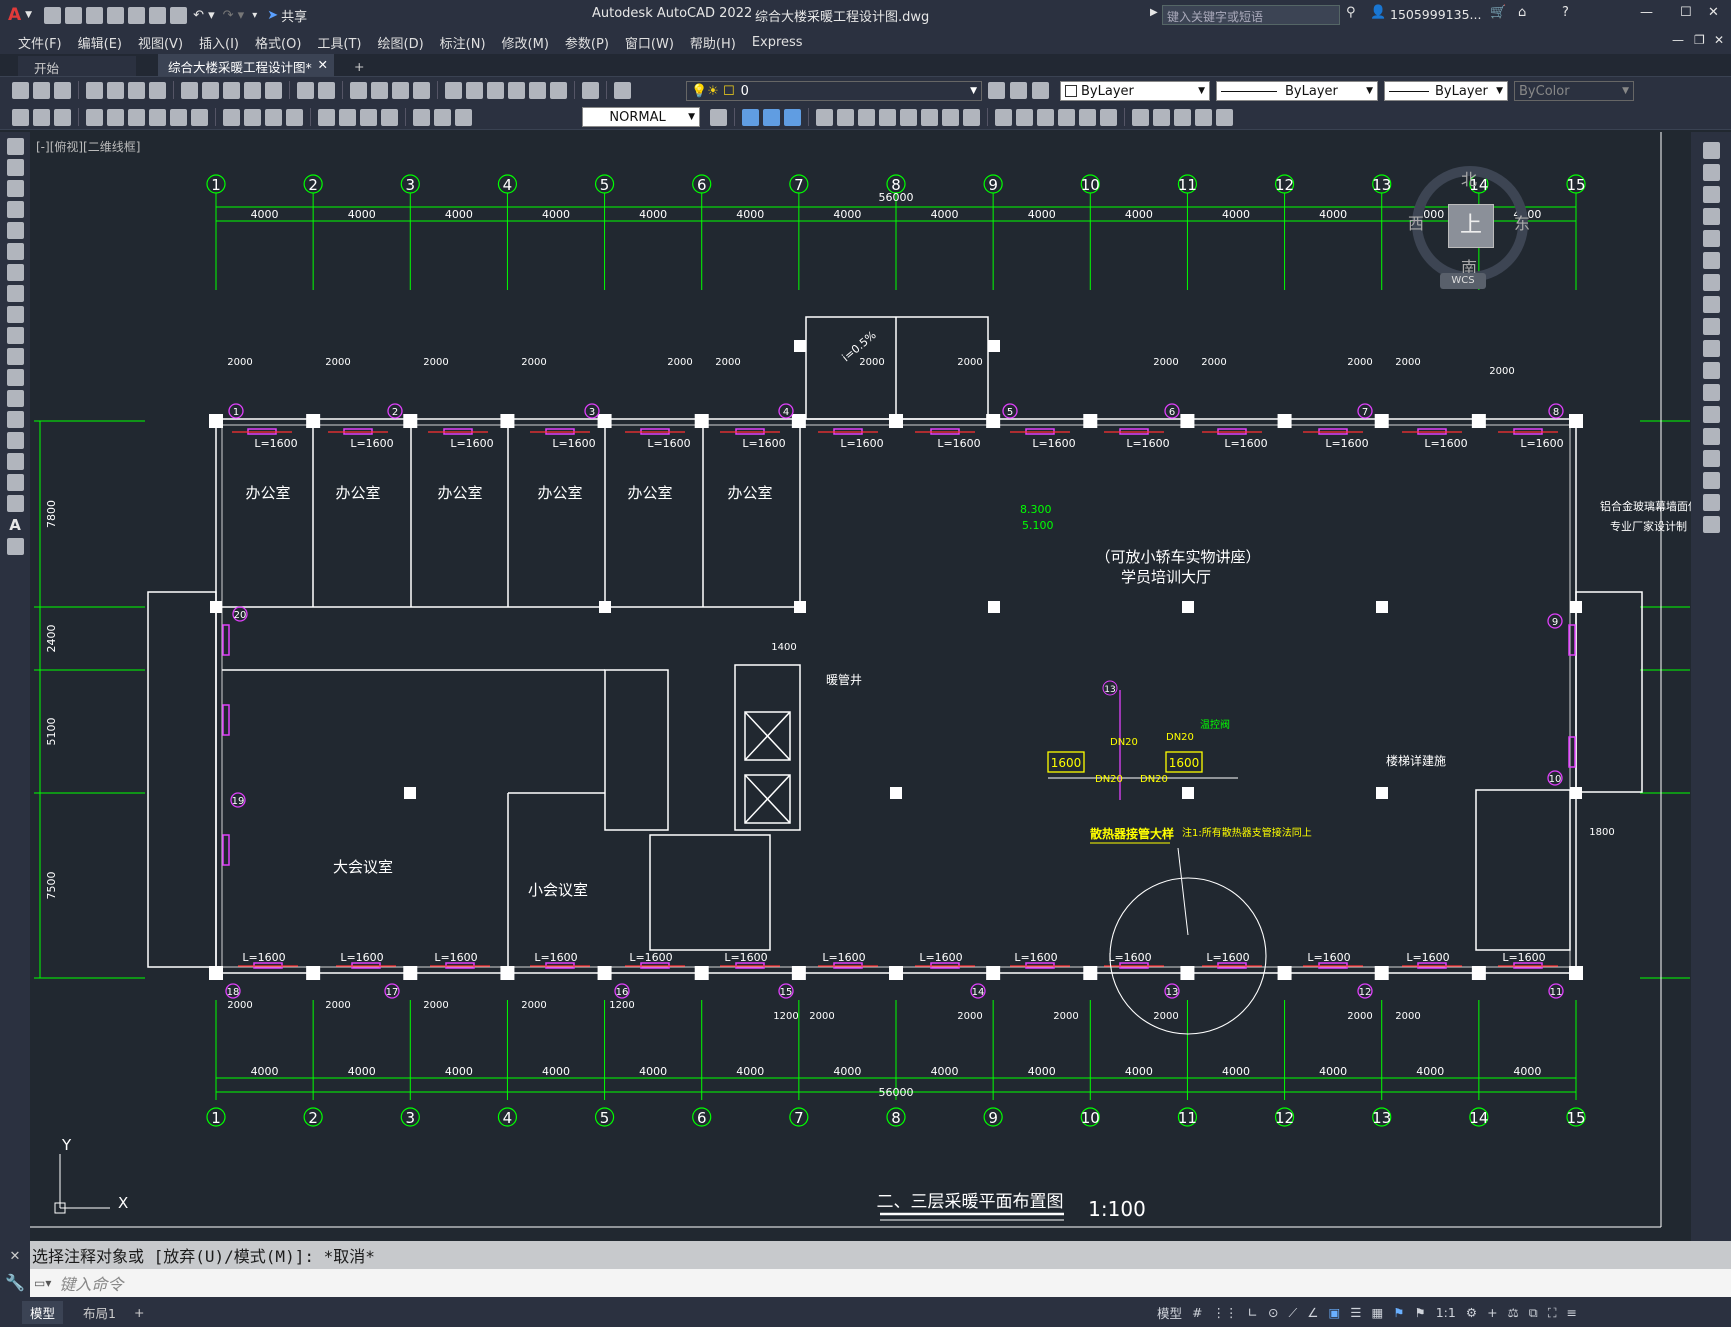 This screenshot has width=1731, height=1327. What do you see at coordinates (1225, 1312) in the screenshot?
I see `snap-icon: ⋮⋮` at bounding box center [1225, 1312].